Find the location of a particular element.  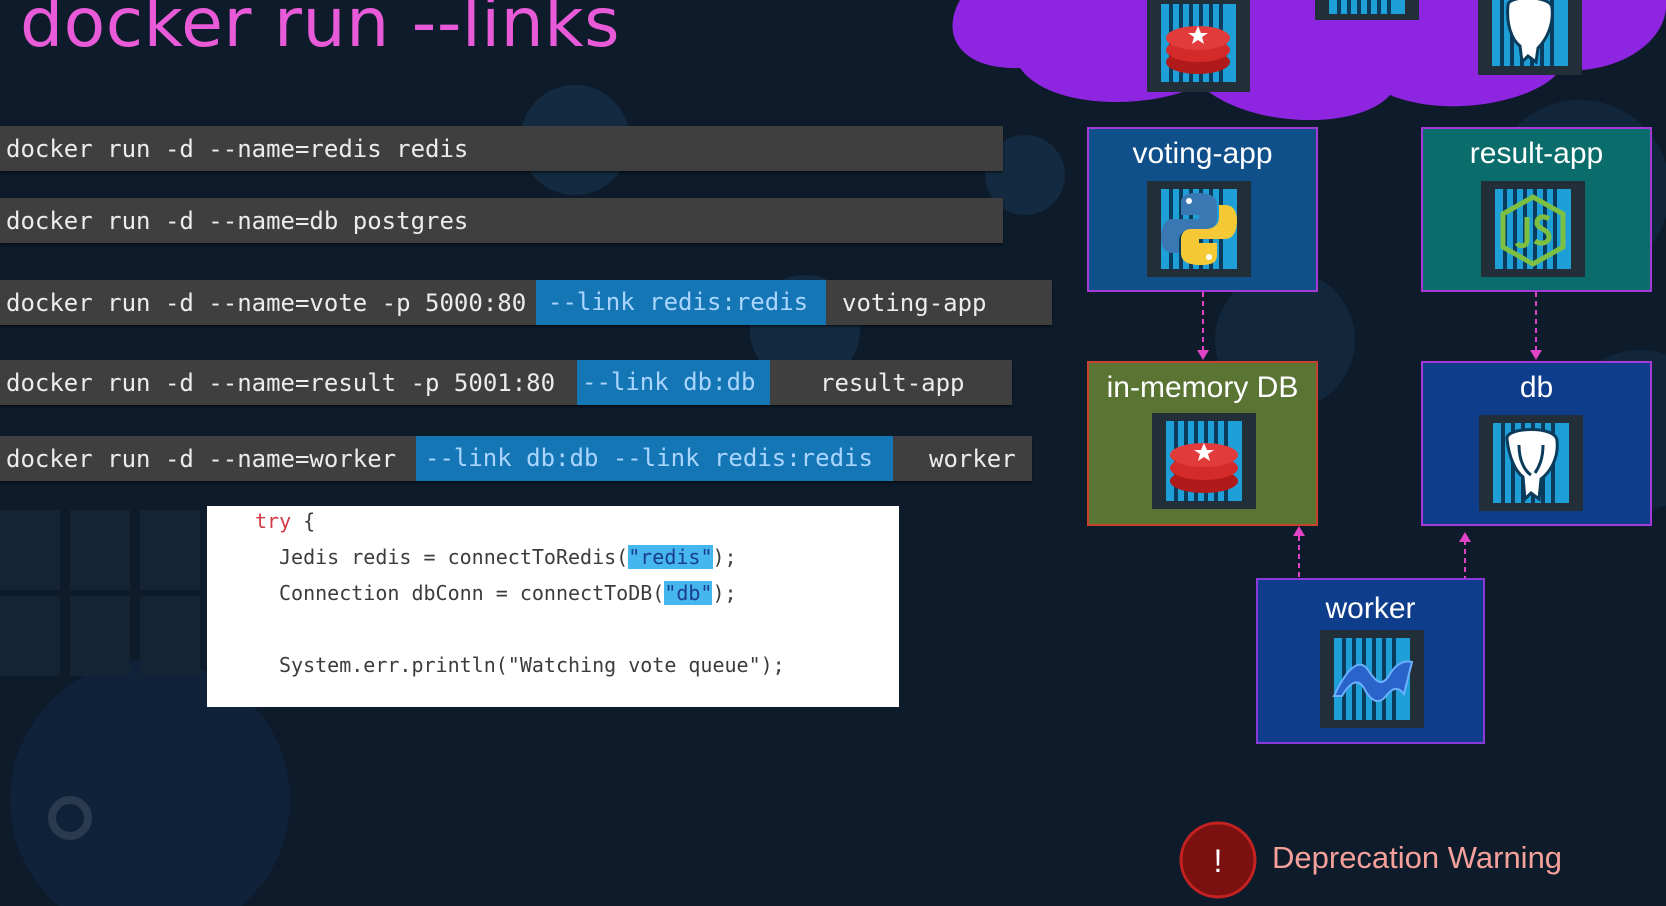

node-in-memory-db: in-memory DB is located at coordinates (1202, 443).